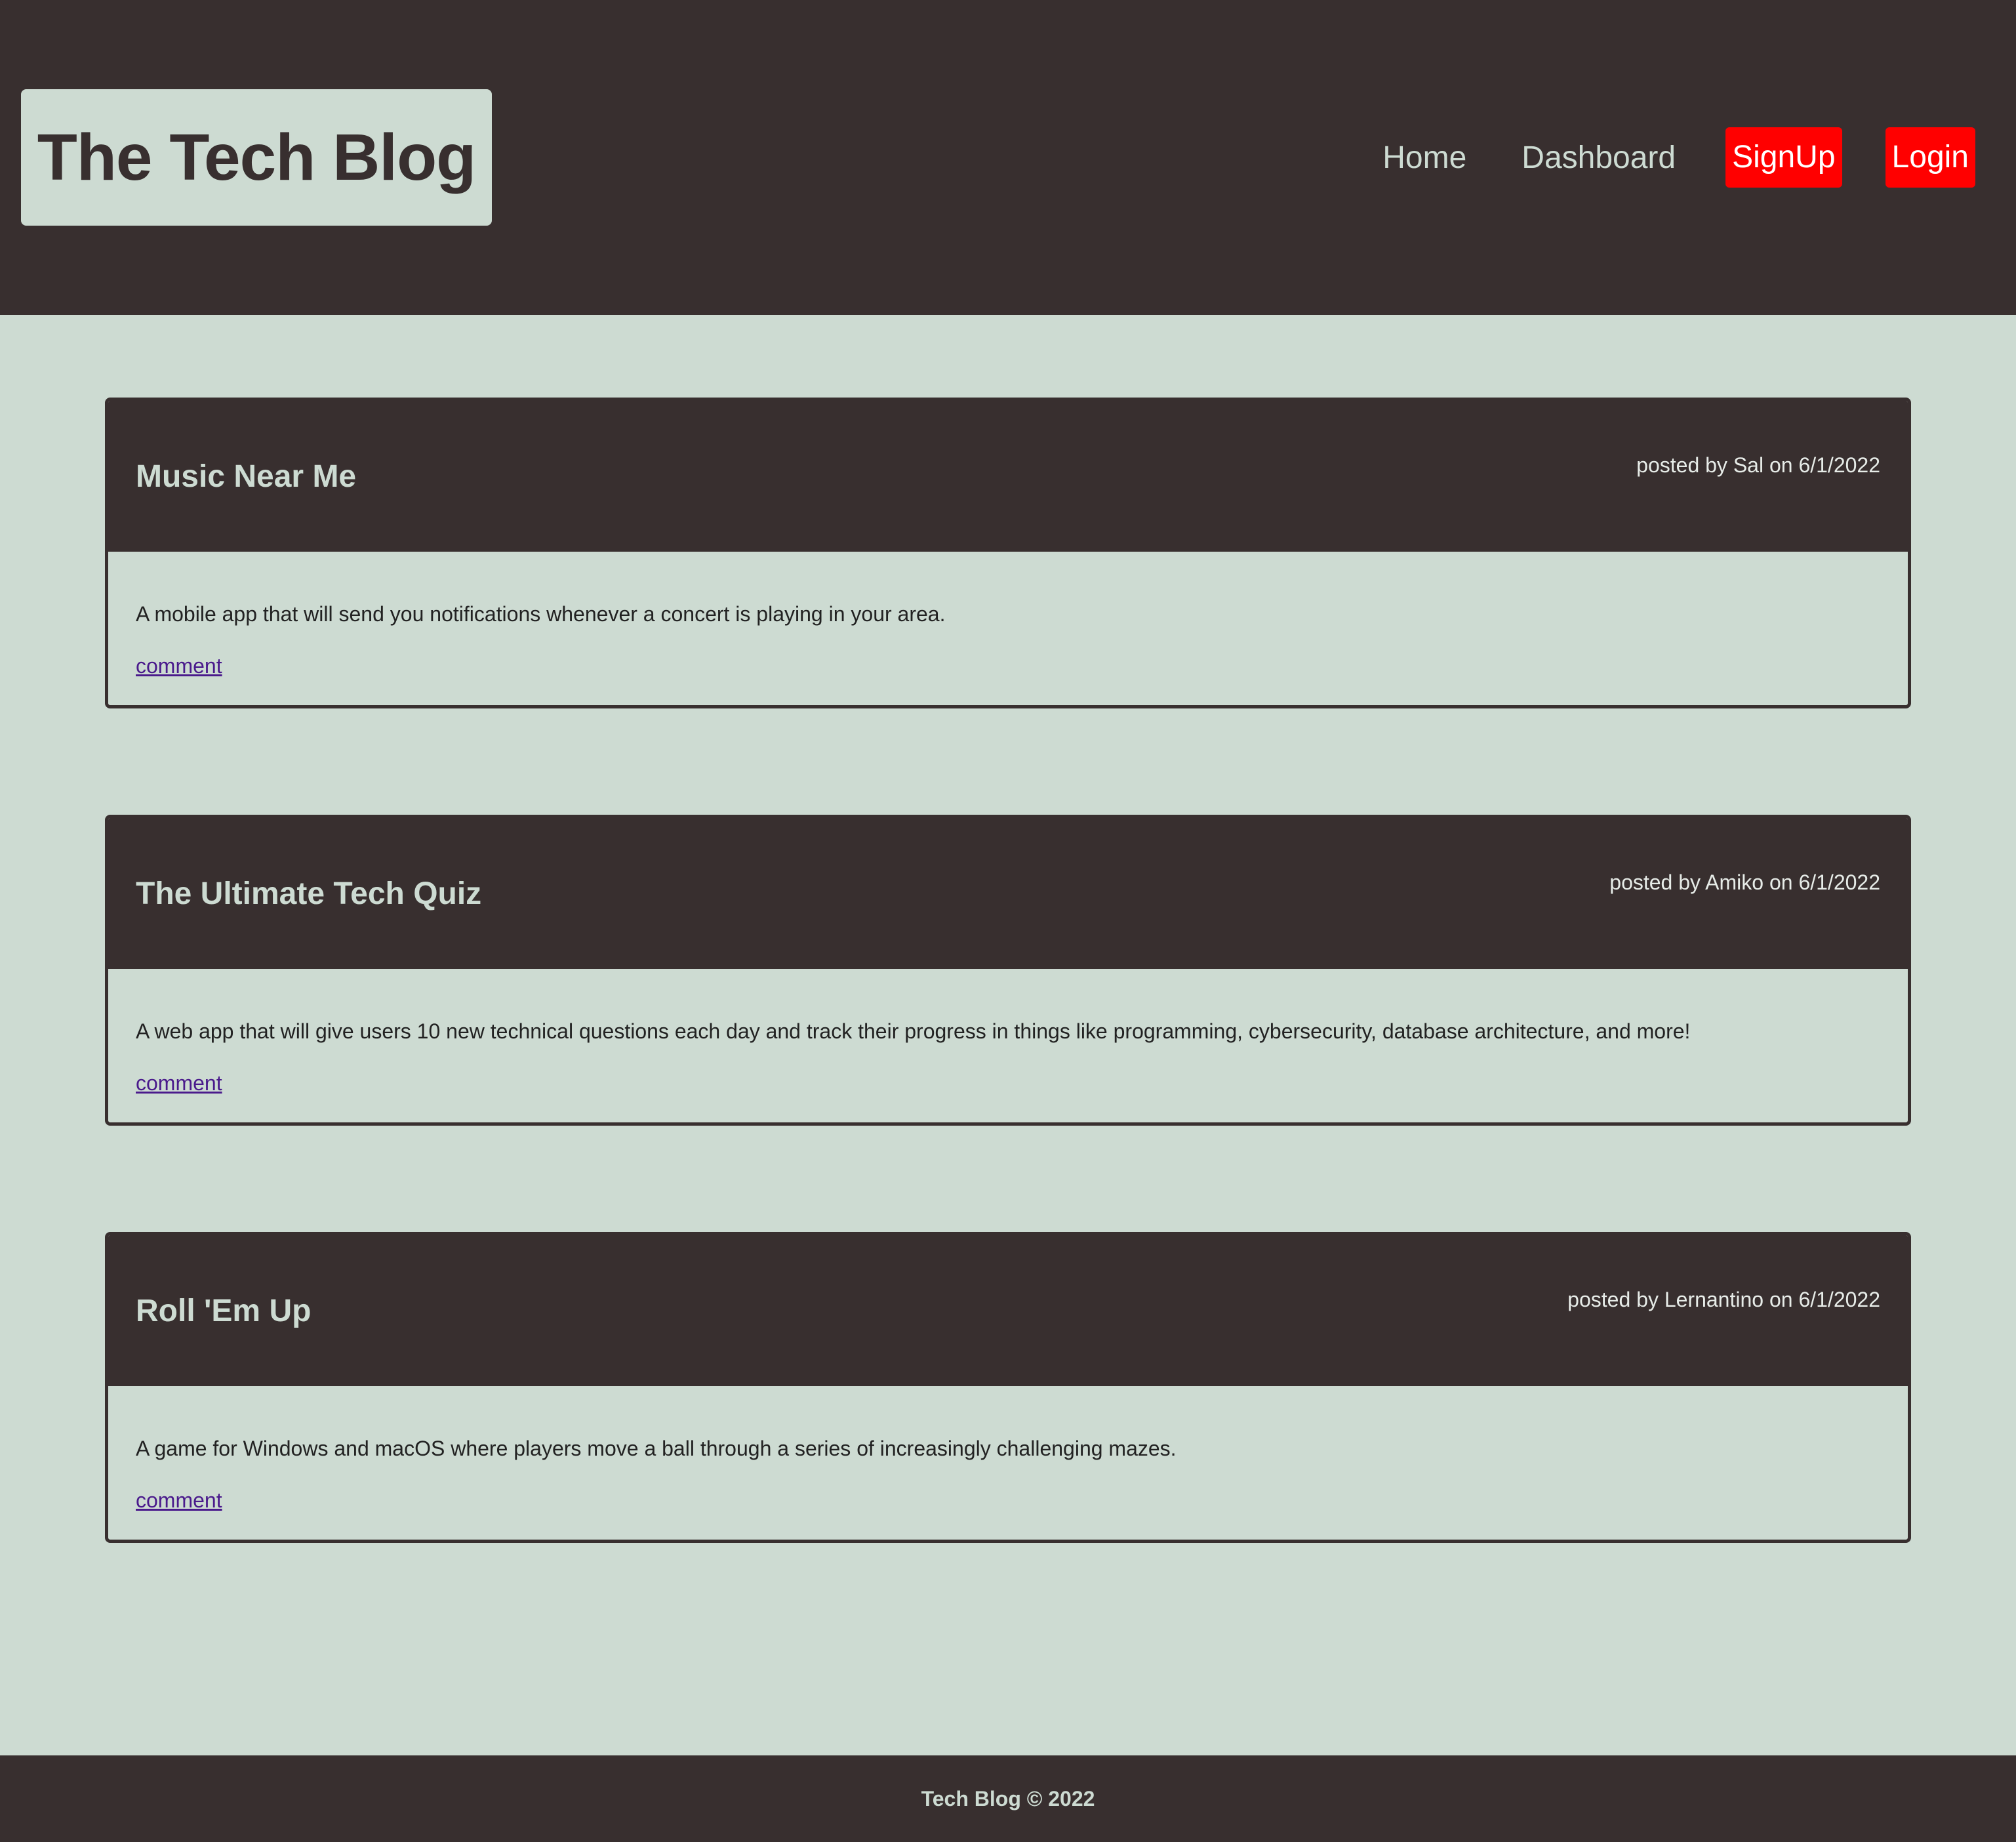 This screenshot has width=2016, height=1842. I want to click on site-title: The Tech Blog, so click(256, 157).